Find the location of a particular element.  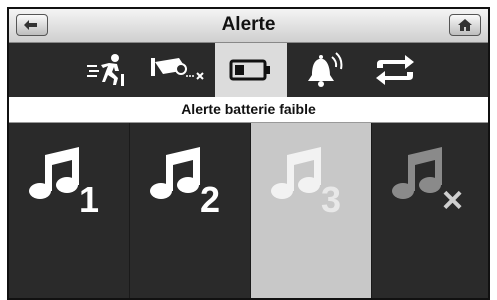

home-button is located at coordinates (465, 25).